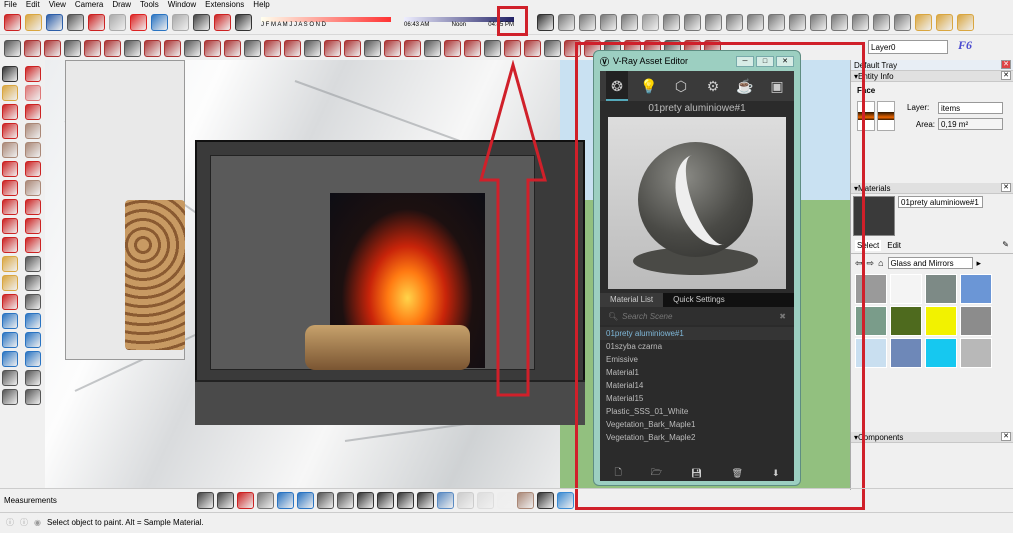  I want to click on menu-file: File, so click(10, 5).